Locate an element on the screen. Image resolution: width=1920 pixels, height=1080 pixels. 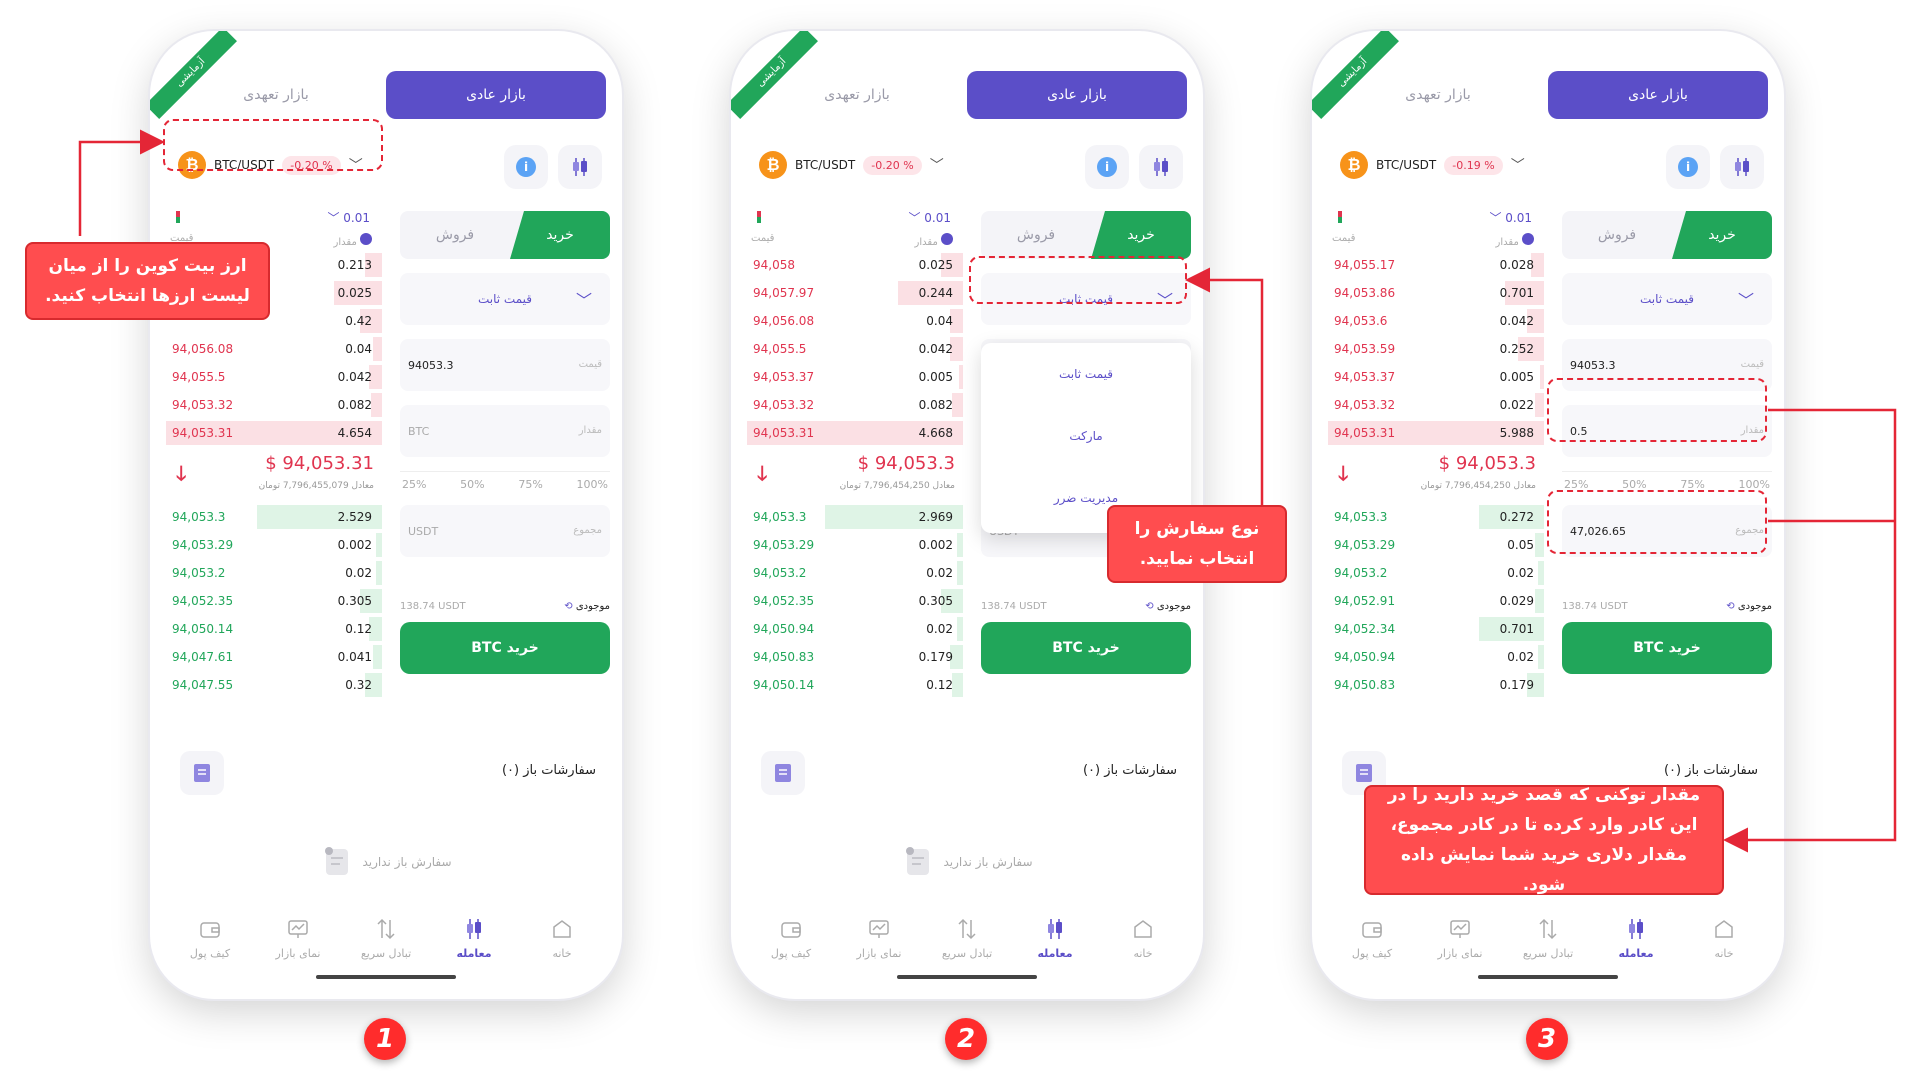
price-input-label: قیمت is located at coordinates (1752, 364).